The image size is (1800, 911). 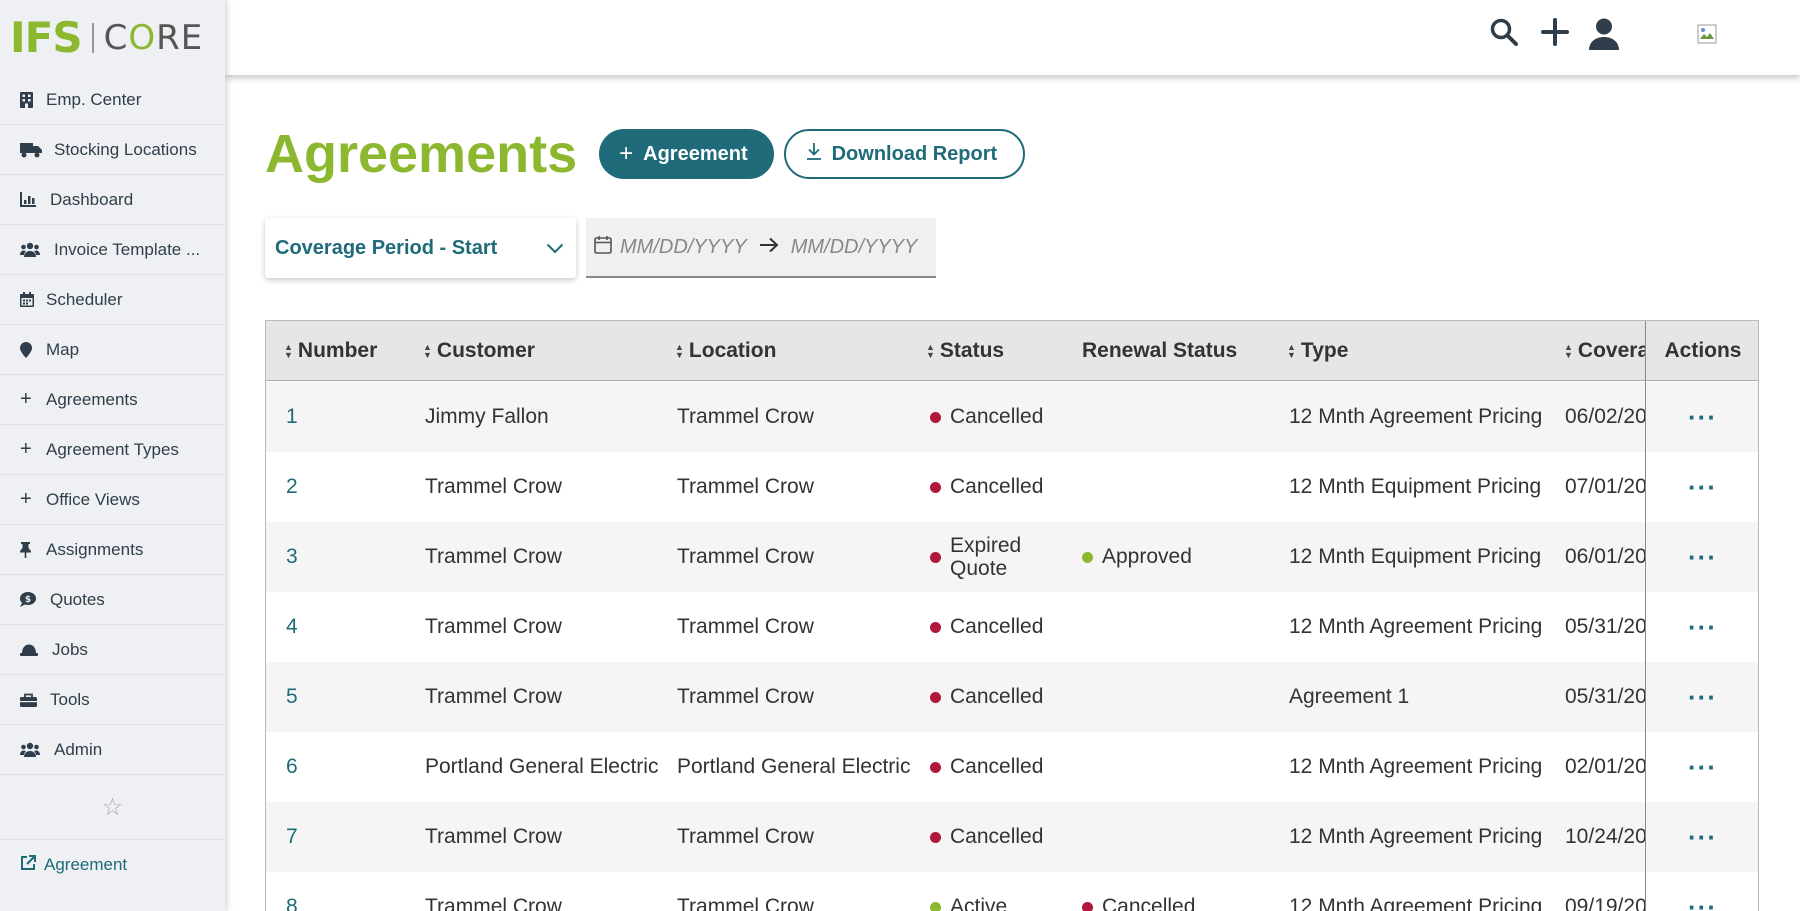 I want to click on add-agreement-button: + Agreement, so click(x=686, y=154).